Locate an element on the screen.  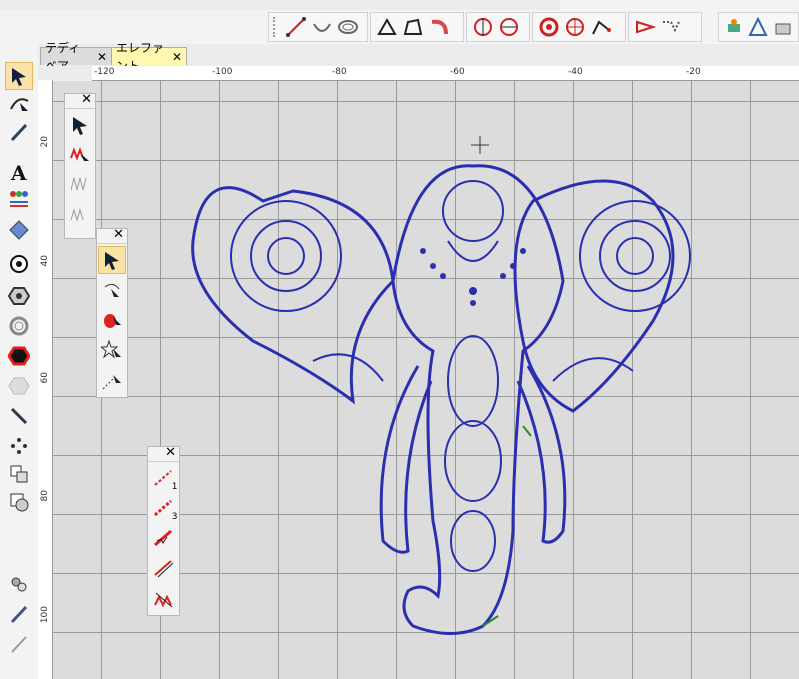
puzzle-icon is located at coordinates (671, 27).